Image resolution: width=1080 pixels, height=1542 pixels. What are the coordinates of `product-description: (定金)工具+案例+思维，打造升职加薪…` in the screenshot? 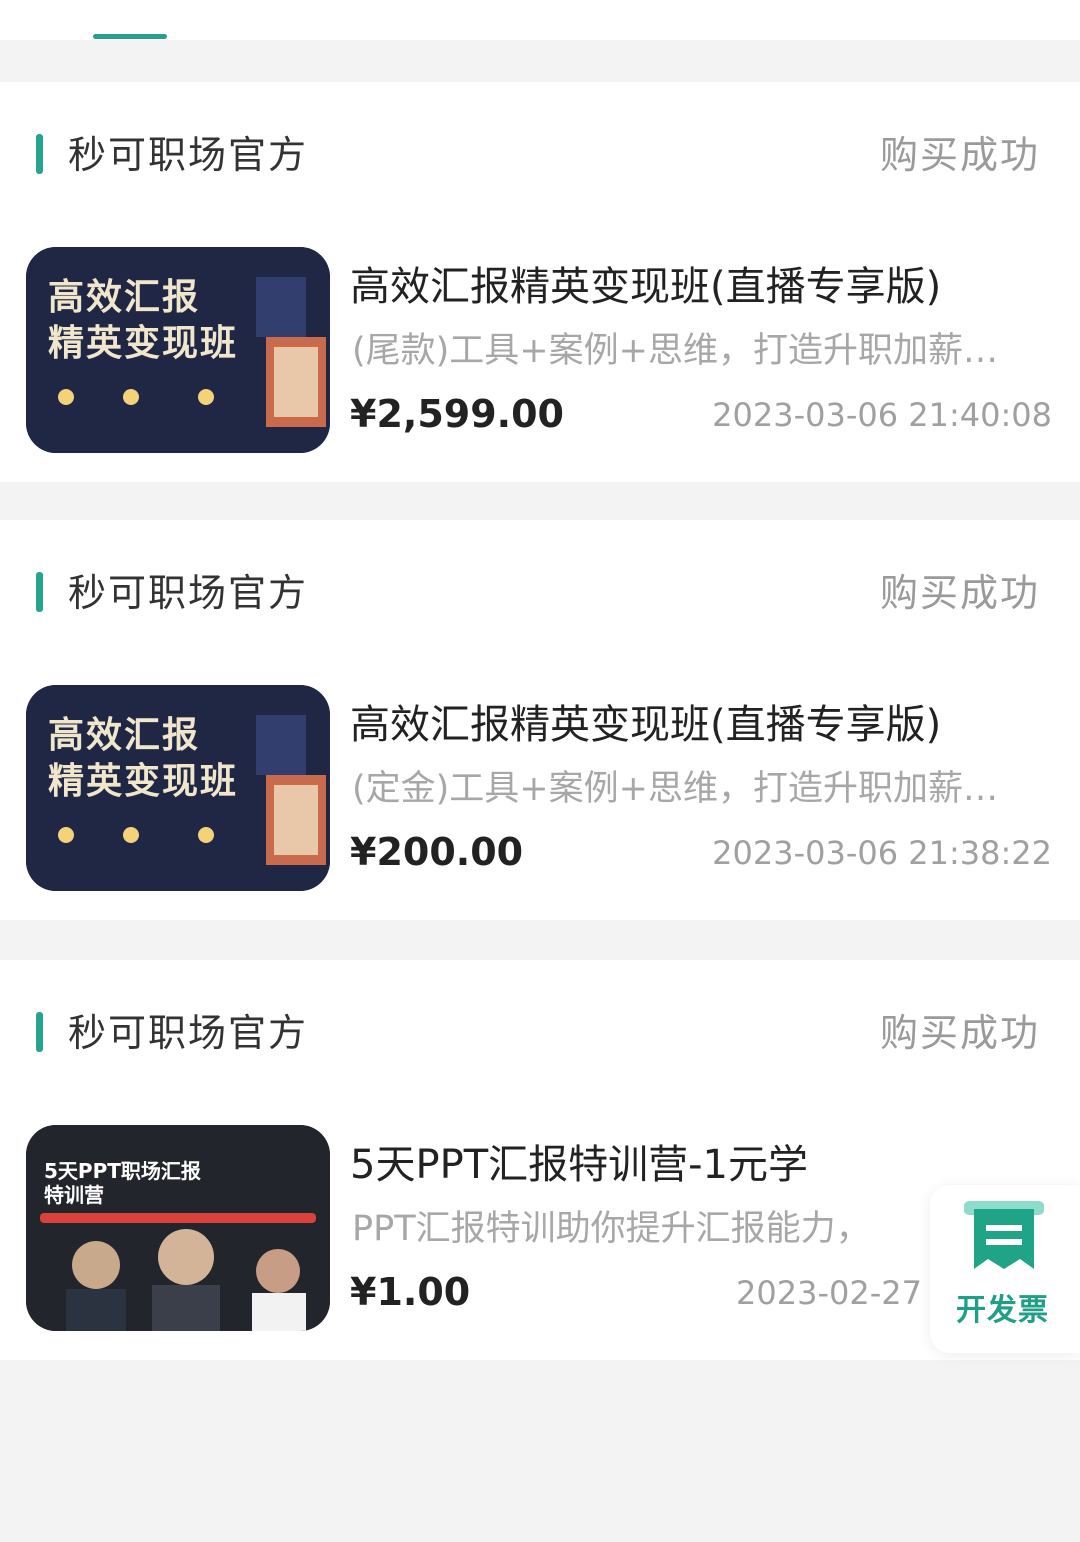 It's located at (675, 789).